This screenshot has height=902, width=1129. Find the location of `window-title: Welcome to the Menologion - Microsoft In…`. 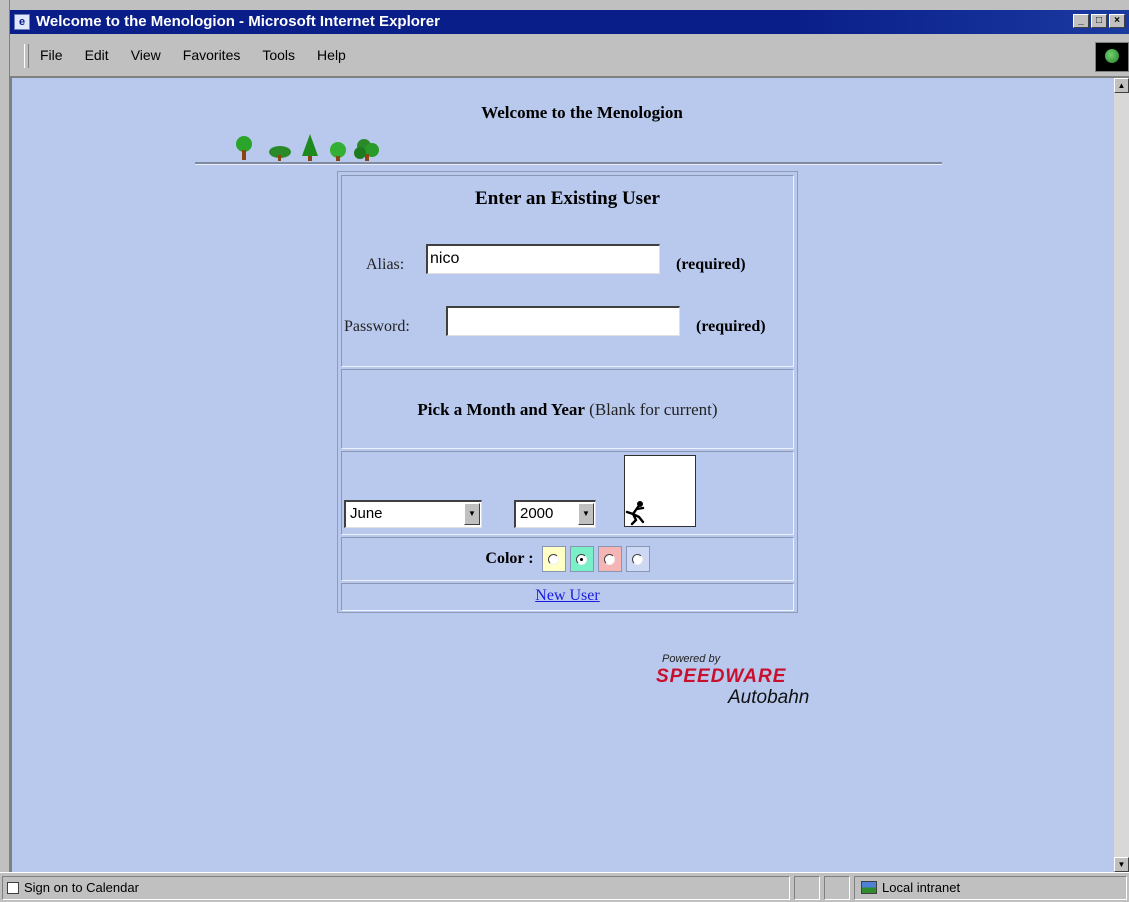

window-title: Welcome to the Menologion - Microsoft In… is located at coordinates (238, 21).